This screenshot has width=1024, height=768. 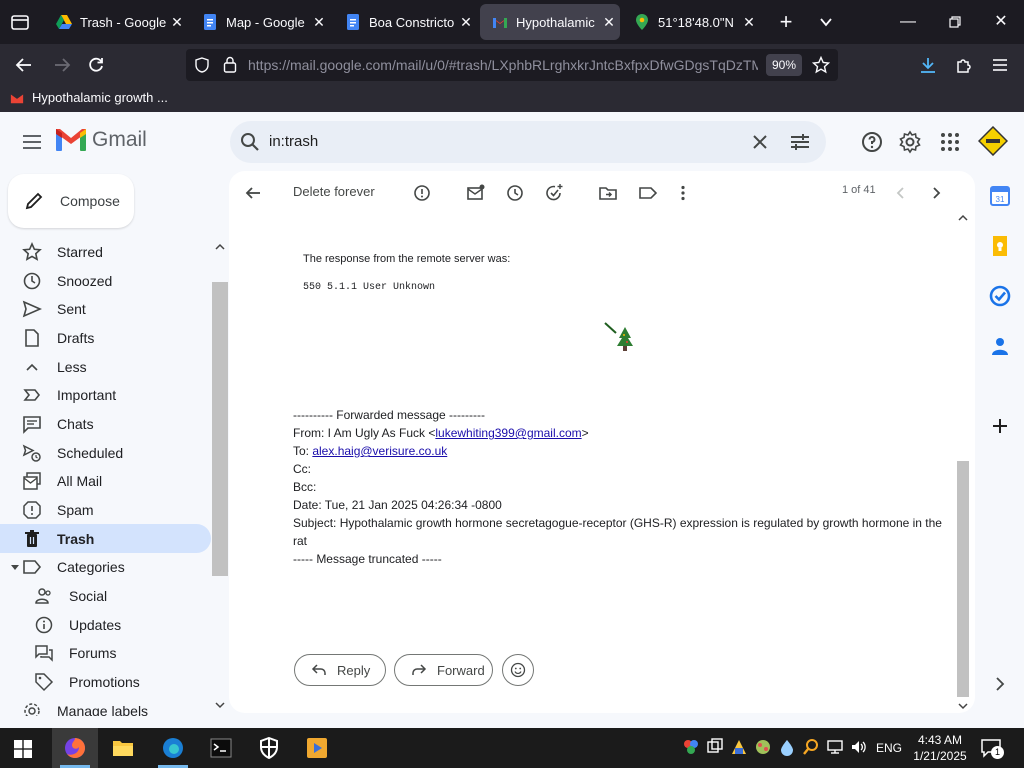 I want to click on add-to-tasks-icon, so click(x=554, y=193).